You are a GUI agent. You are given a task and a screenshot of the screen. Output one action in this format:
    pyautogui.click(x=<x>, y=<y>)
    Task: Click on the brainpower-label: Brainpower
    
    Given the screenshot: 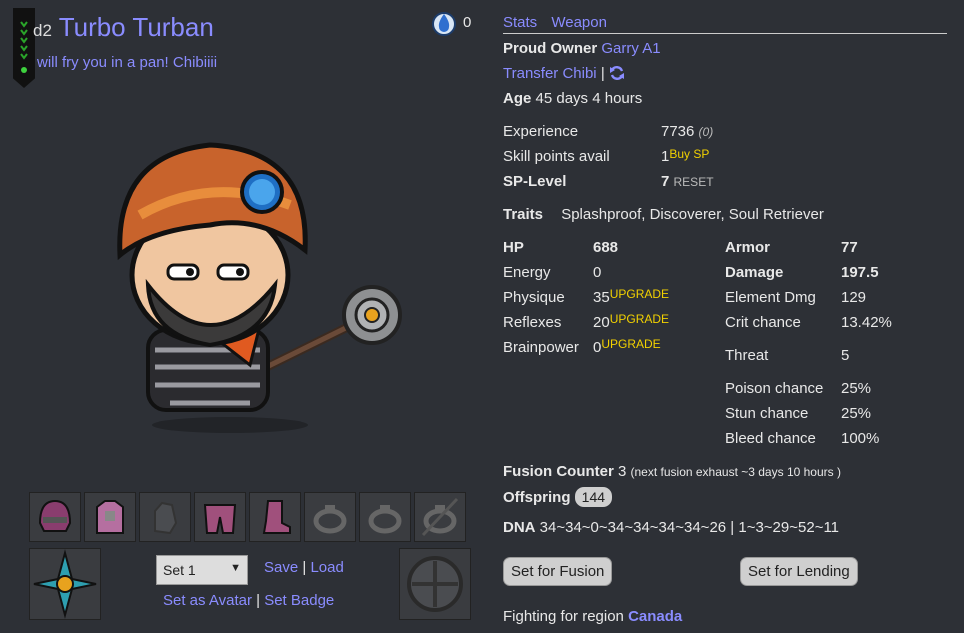 What is the action you would take?
    pyautogui.click(x=541, y=347)
    